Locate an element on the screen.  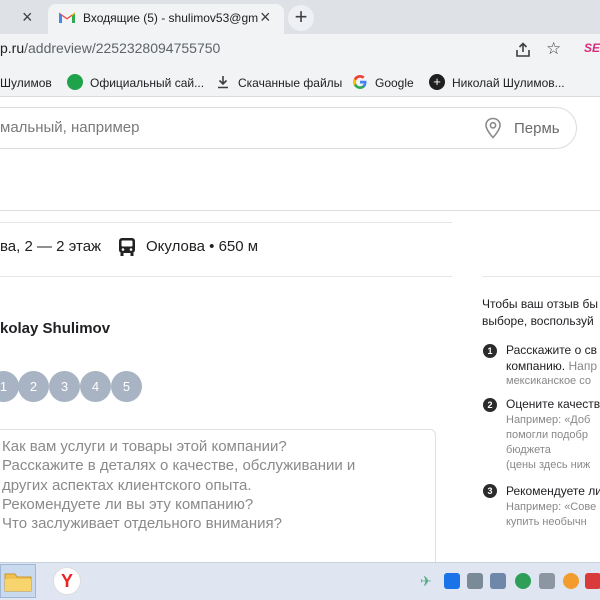
city-selector: Пермь is located at coordinates (537, 128).